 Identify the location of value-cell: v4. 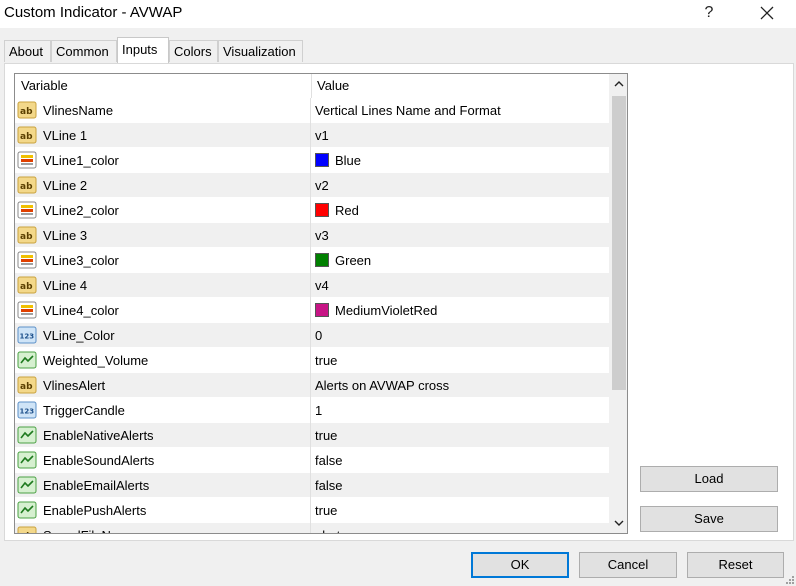
(460, 285).